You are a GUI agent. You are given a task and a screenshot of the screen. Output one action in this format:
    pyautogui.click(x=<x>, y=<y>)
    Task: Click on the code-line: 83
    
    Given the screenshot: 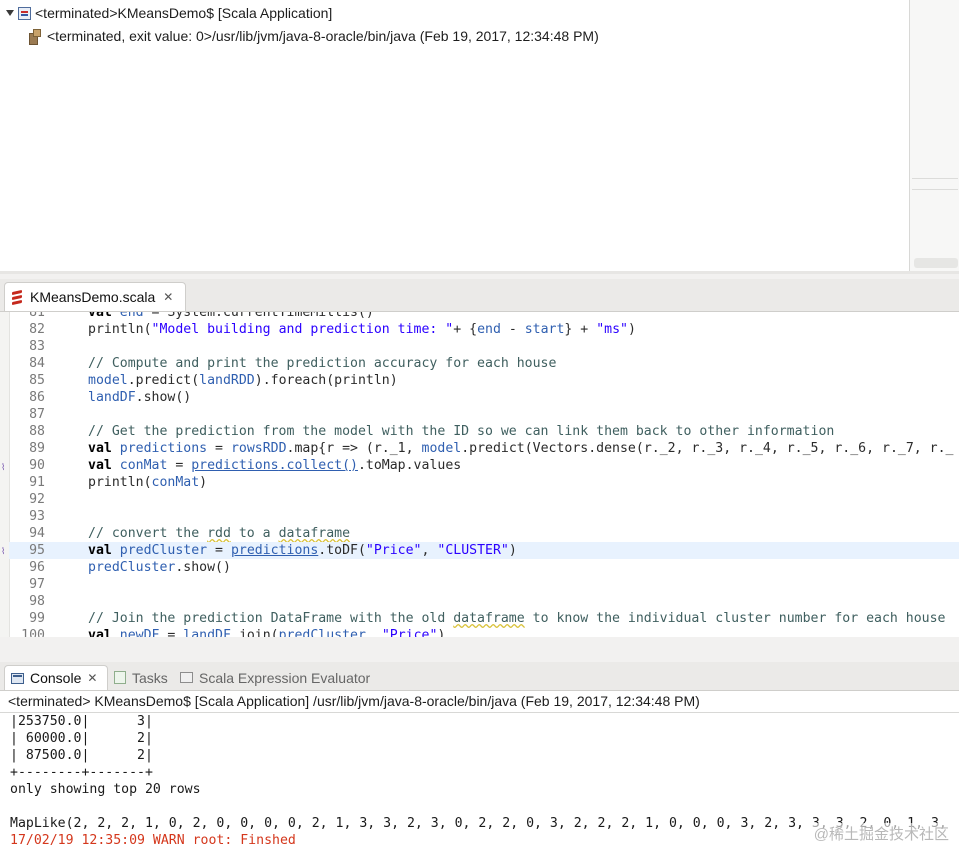 What is the action you would take?
    pyautogui.click(x=484, y=346)
    